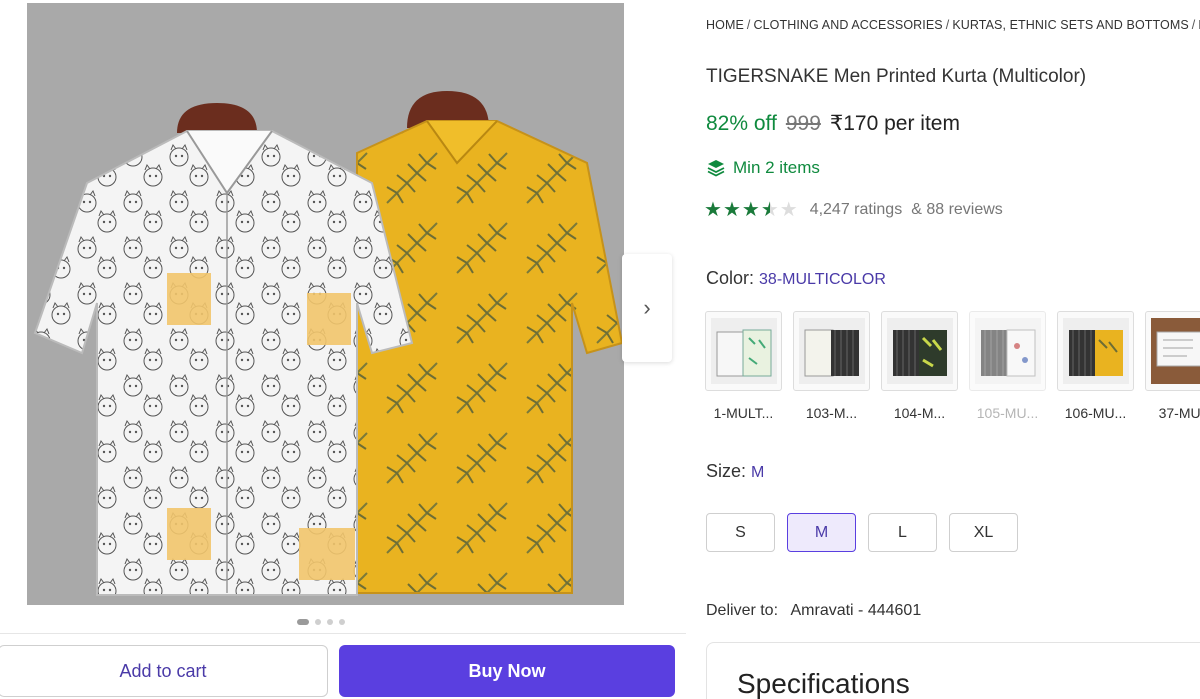 The height and width of the screenshot is (699, 1200). I want to click on reviews-count: & 88 reviews, so click(957, 210).